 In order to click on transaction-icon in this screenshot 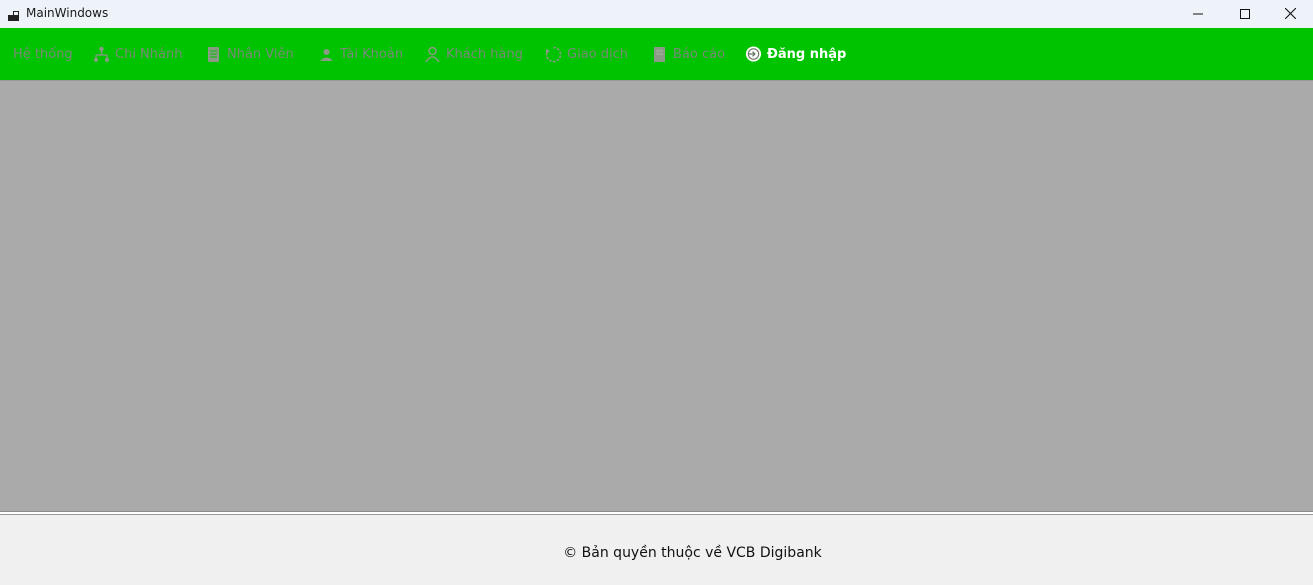, I will do `click(553, 54)`.